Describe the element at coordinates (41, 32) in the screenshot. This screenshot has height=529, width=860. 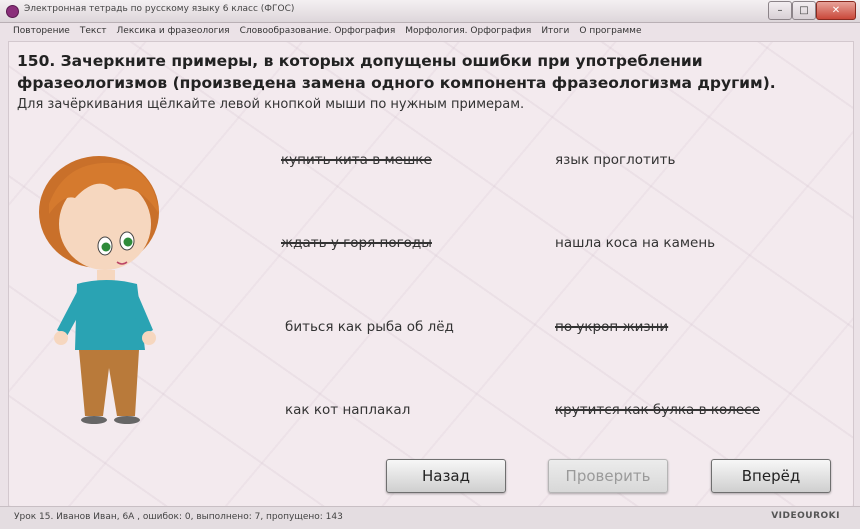
I see `menu-item-repeat: Повторение` at that location.